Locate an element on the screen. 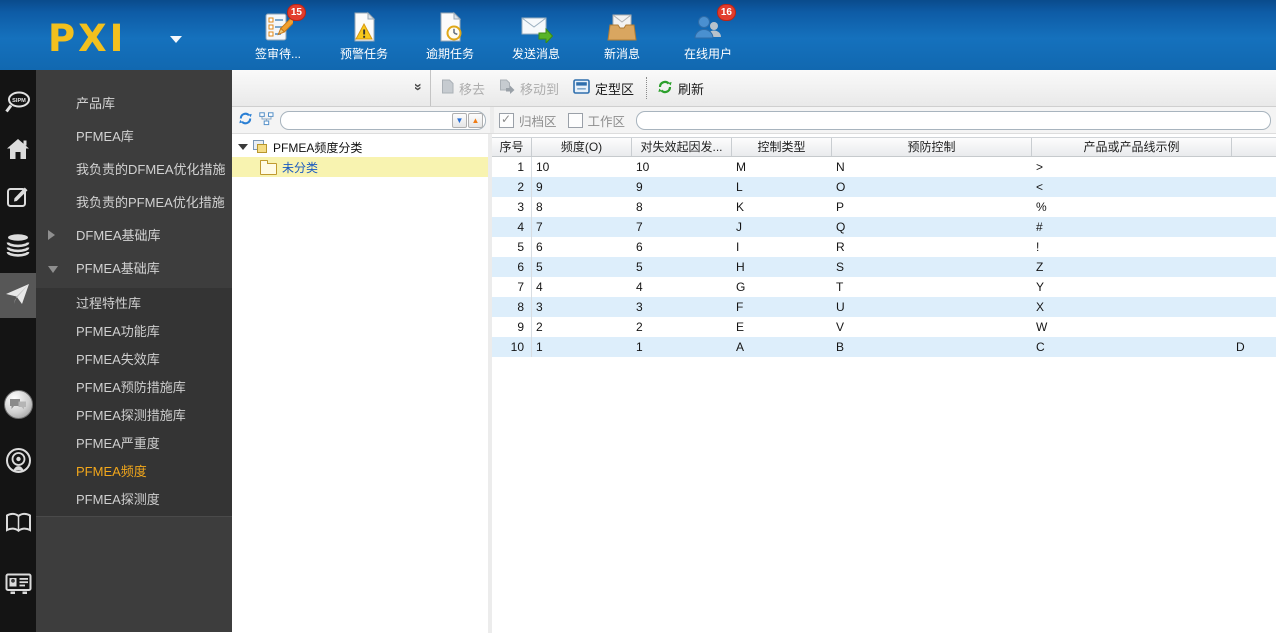 Image resolution: width=1276 pixels, height=633 pixels. table-cell: 5 is located at coordinates (512, 247).